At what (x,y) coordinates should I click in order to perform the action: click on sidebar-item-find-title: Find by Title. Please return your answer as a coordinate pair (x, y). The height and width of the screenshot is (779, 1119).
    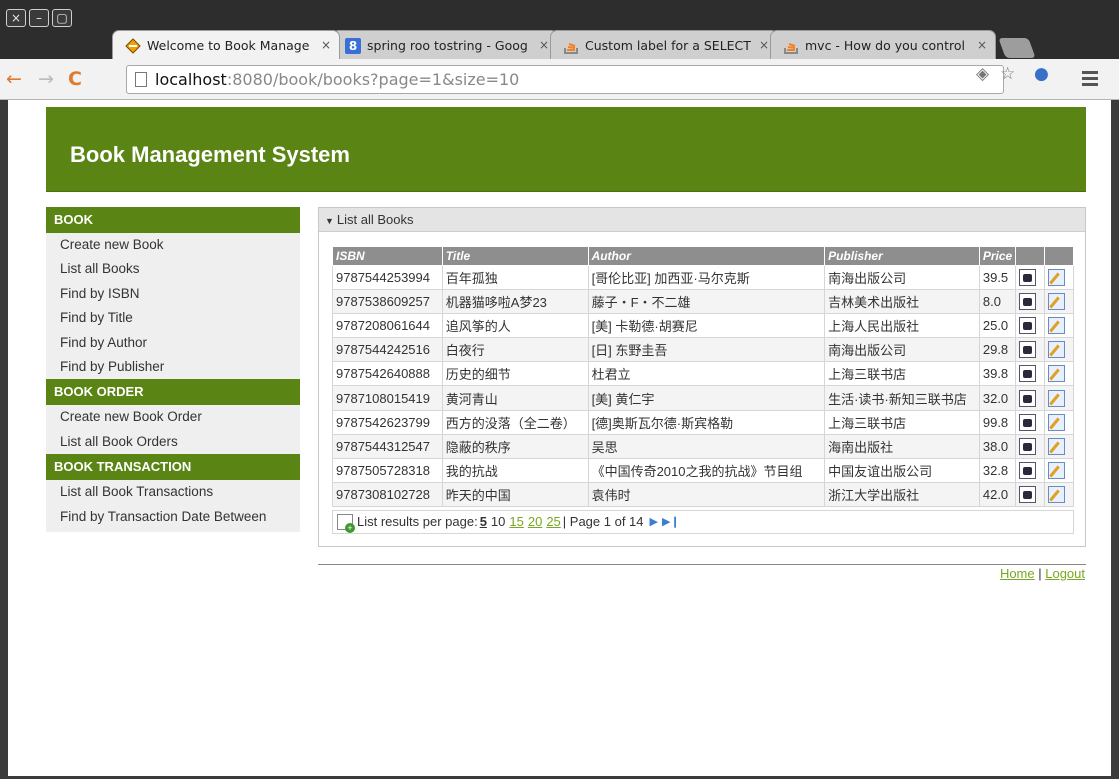
    Looking at the image, I should click on (173, 318).